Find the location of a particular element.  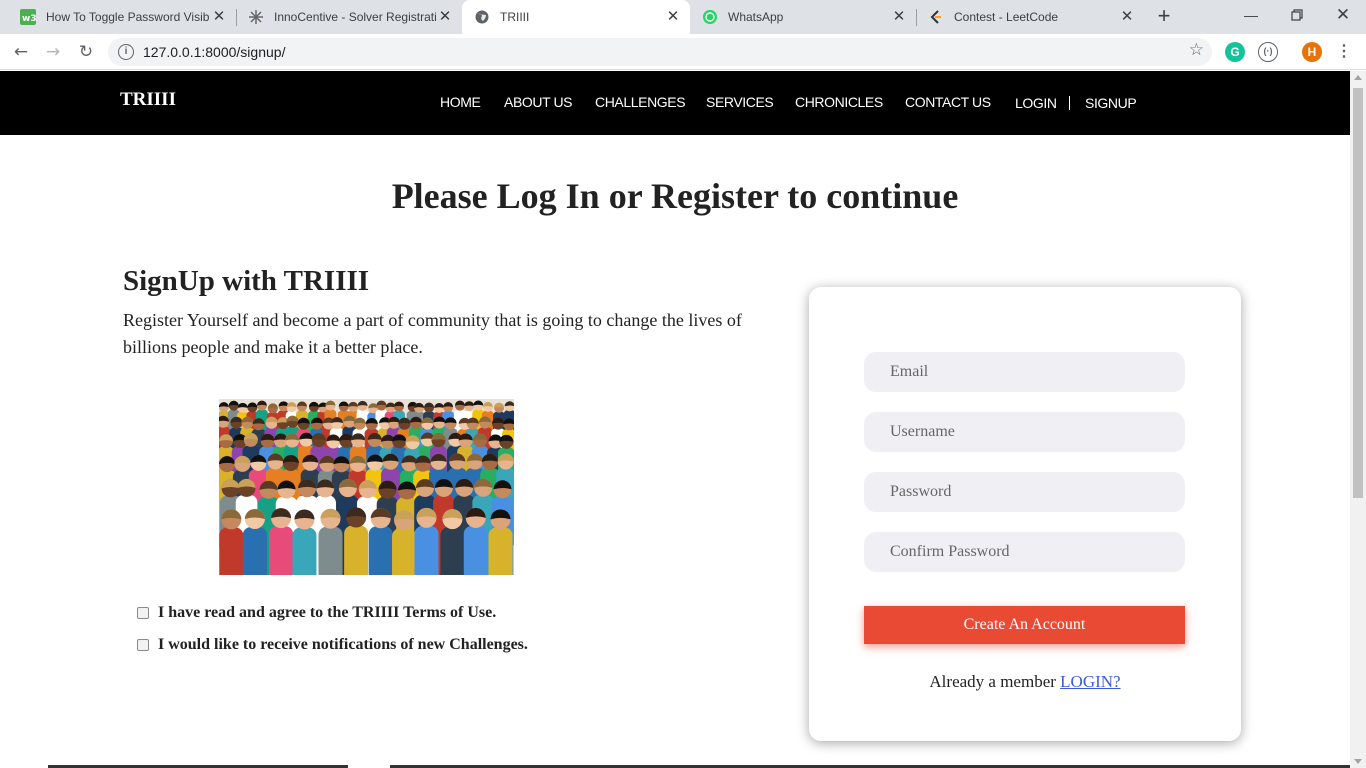

page-scrollbar is located at coordinates (1358, 419).